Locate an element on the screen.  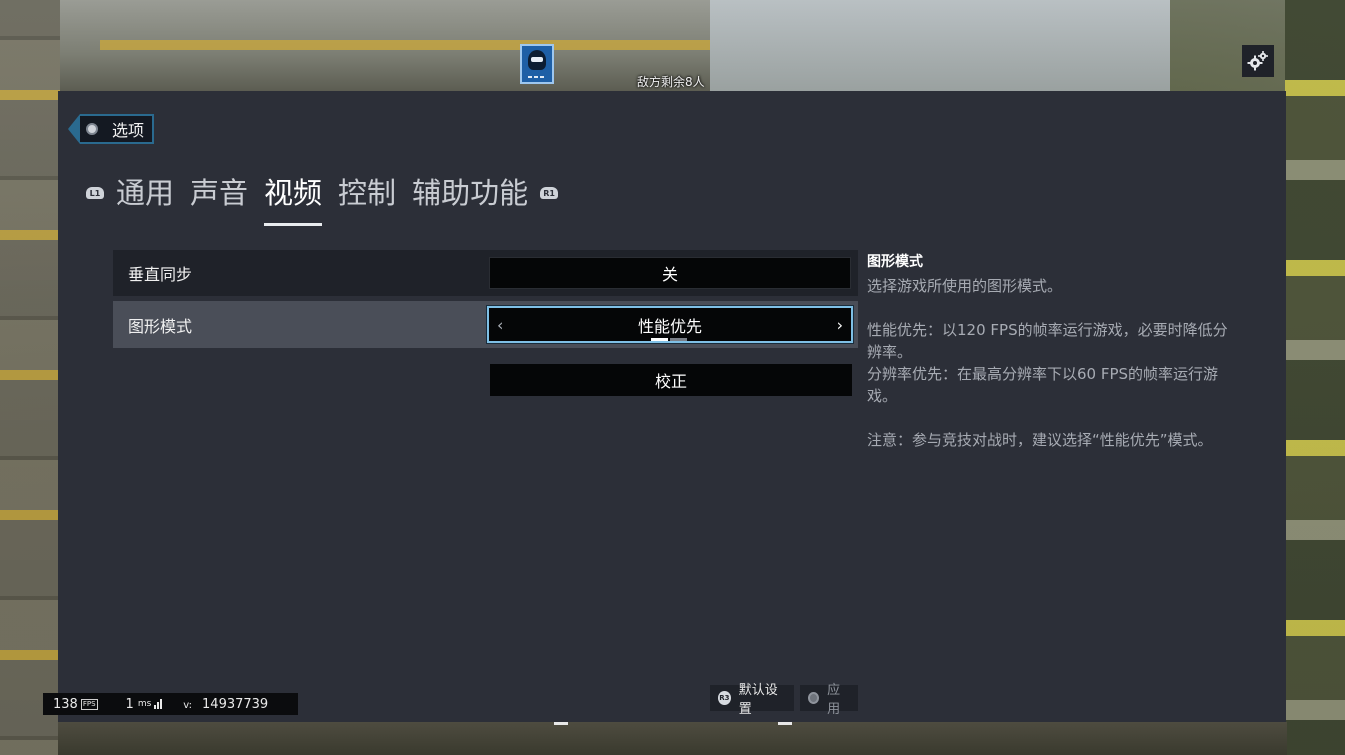
title-arrow is located at coordinates (74, 129).